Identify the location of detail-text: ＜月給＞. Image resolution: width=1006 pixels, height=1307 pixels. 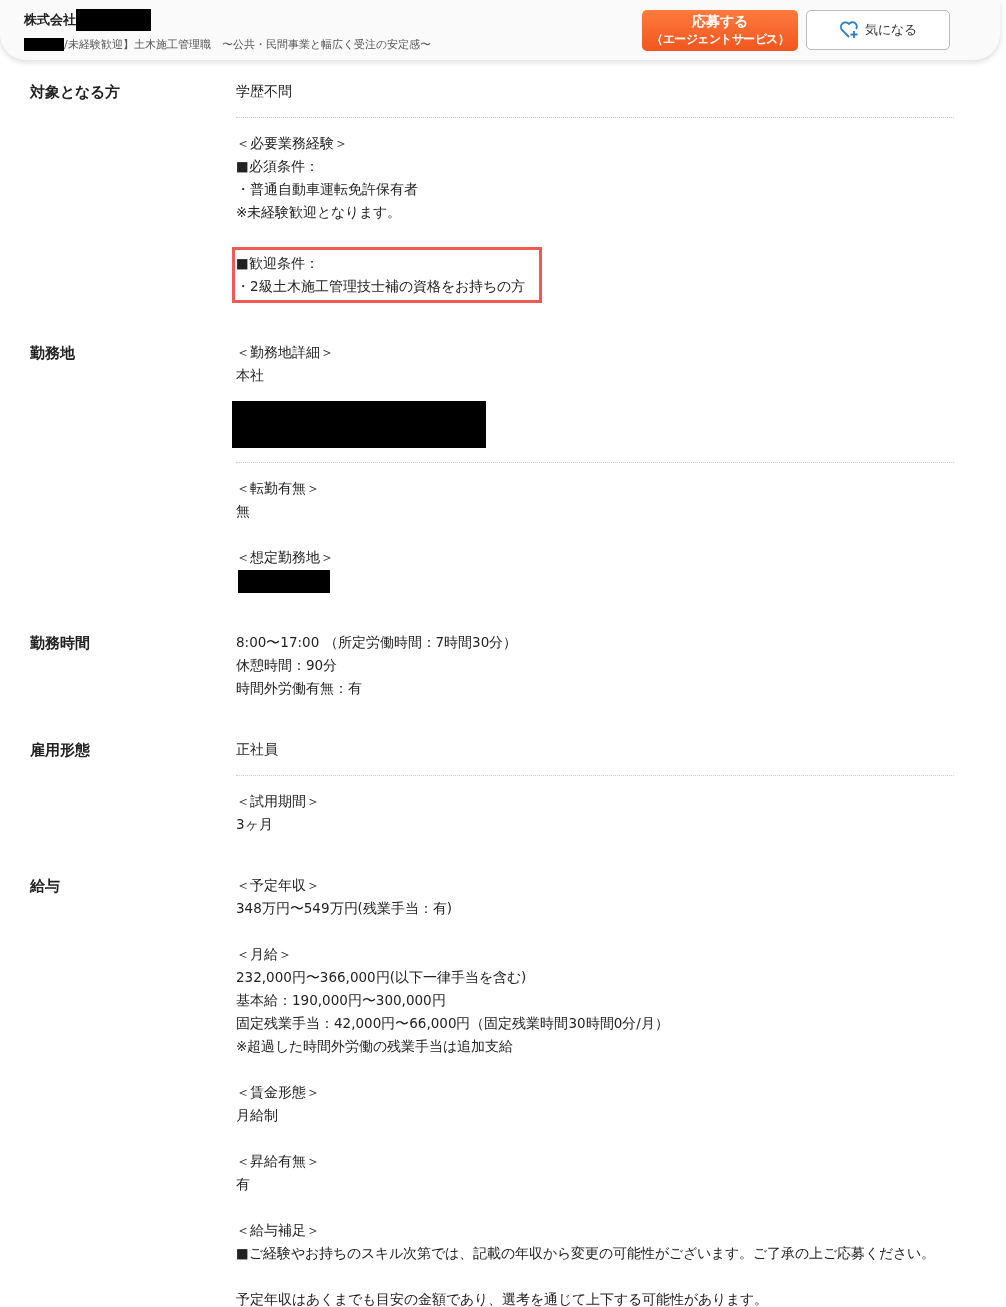
(264, 954).